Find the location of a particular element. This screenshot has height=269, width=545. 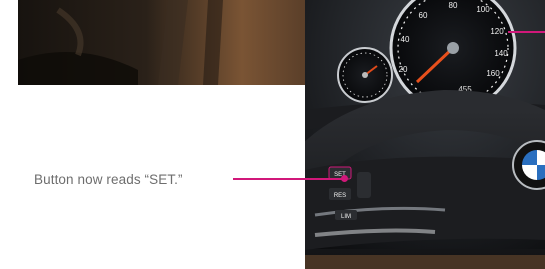

speedo-tick: 140 is located at coordinates (501, 53).